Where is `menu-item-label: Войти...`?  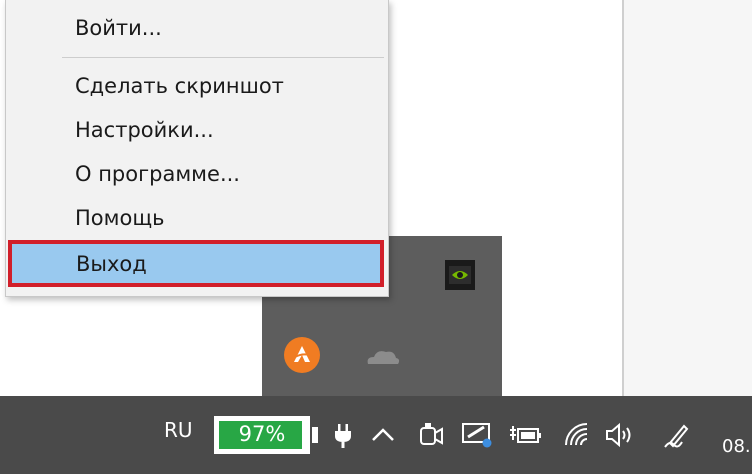 menu-item-label: Войти... is located at coordinates (118, 28).